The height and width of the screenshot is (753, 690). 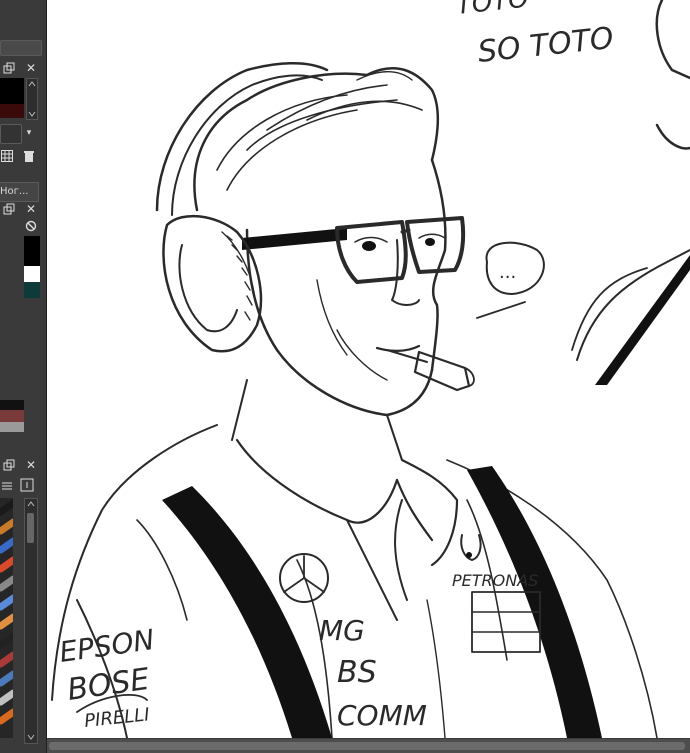 I want to click on patch-amg: MG, so click(x=342, y=630).